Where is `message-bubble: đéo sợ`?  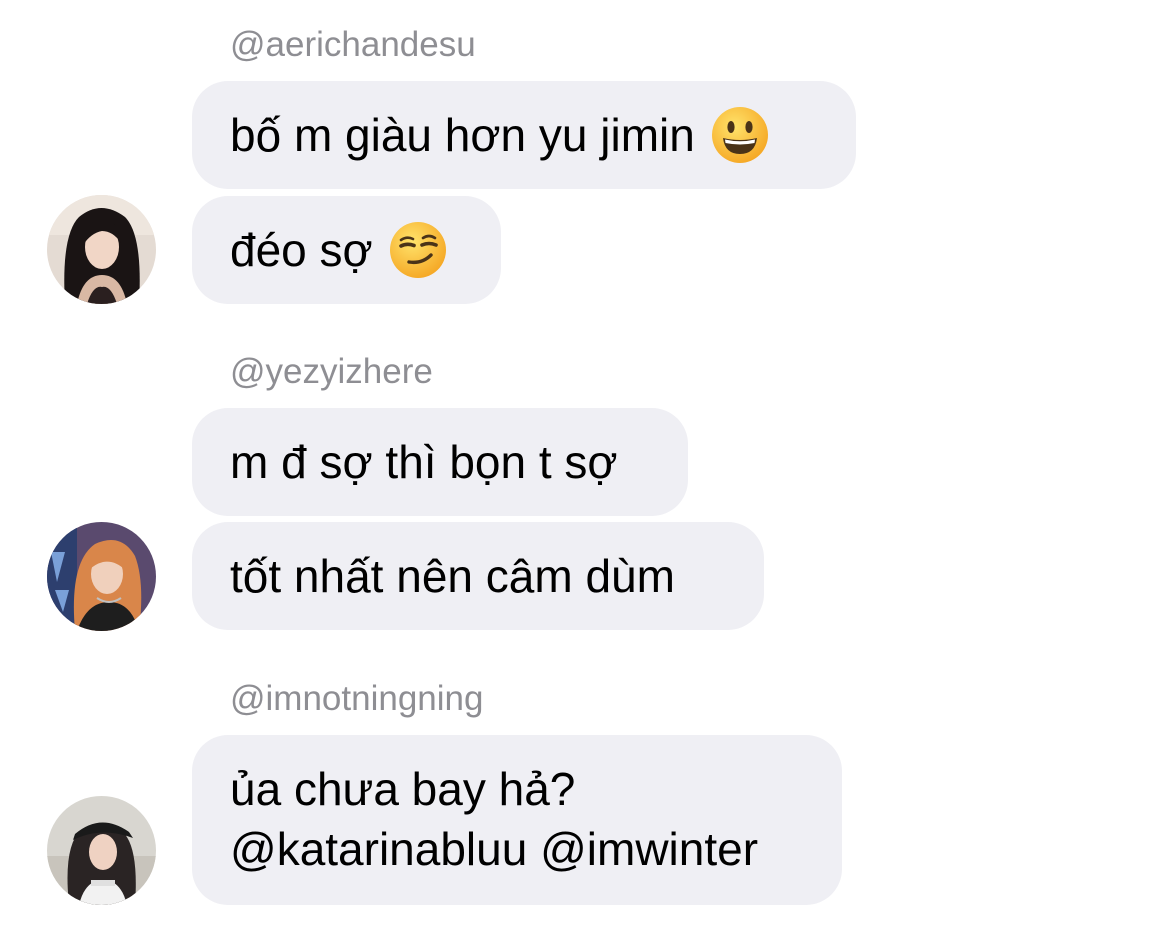
message-bubble: đéo sợ is located at coordinates (346, 250).